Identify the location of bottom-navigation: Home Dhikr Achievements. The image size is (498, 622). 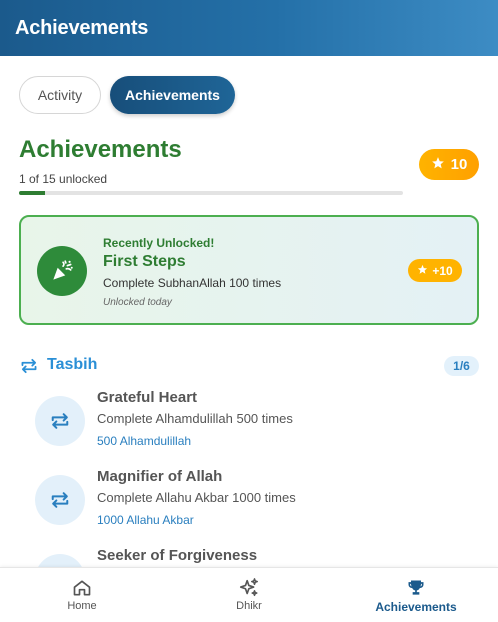
(249, 594).